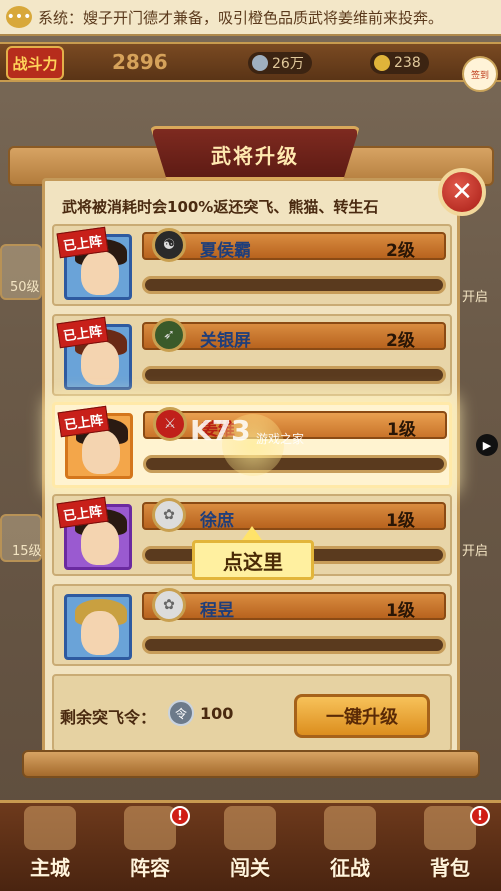 Image resolution: width=501 pixels, height=891 pixels. I want to click on general-name: 夏侯霸, so click(225, 251).